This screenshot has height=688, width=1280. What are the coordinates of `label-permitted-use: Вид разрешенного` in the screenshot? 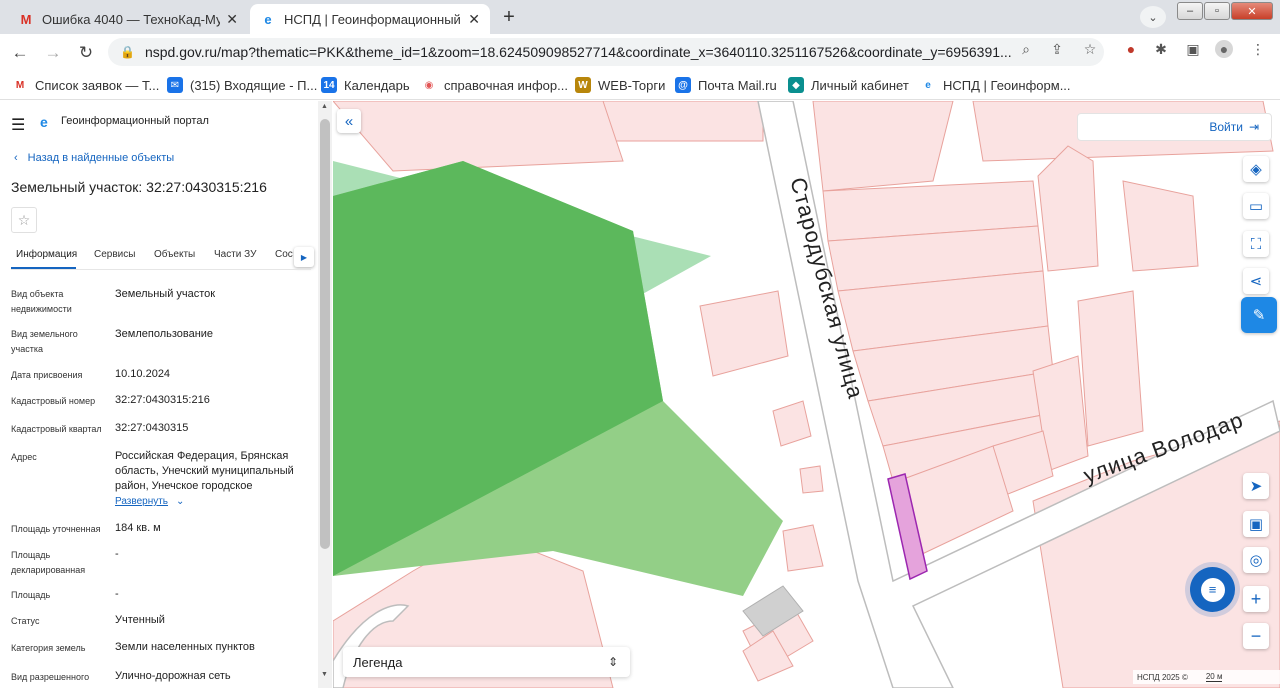 It's located at (50, 677).